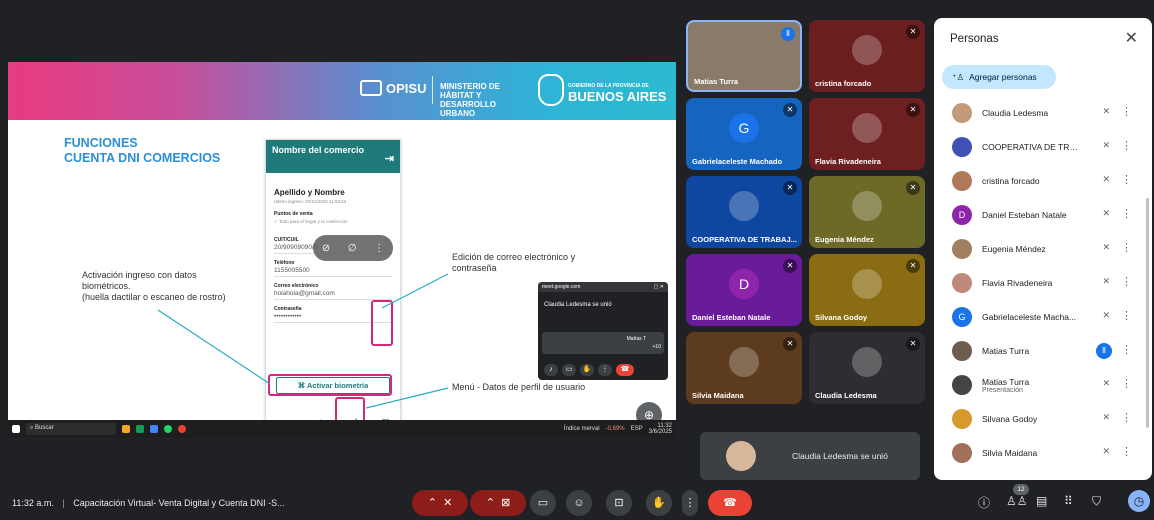  Describe the element at coordinates (1040, 453) in the screenshot. I see `list-item: Silvia Maidana ✕ ⋮` at that location.